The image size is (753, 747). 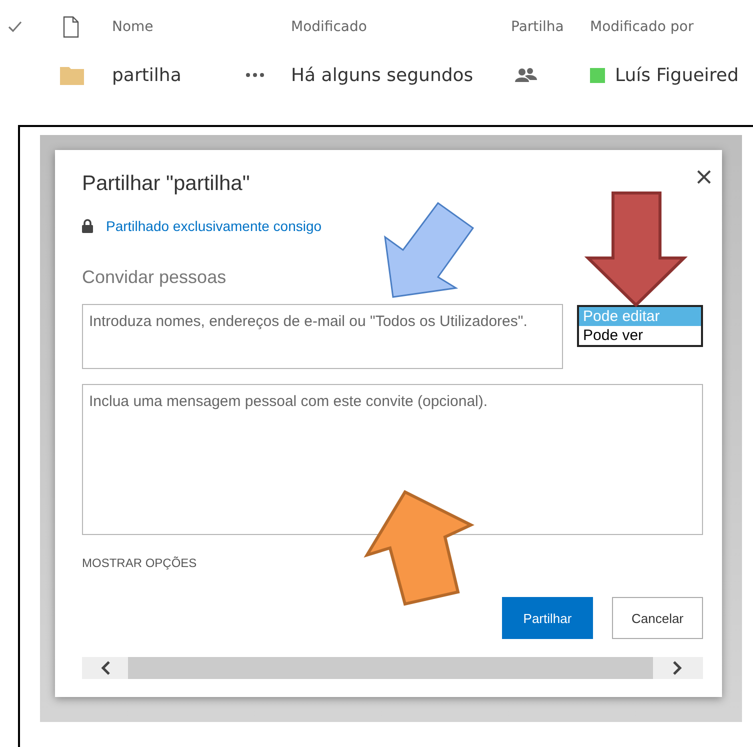 What do you see at coordinates (640, 335) in the screenshot?
I see `permission-option: Pode ver` at bounding box center [640, 335].